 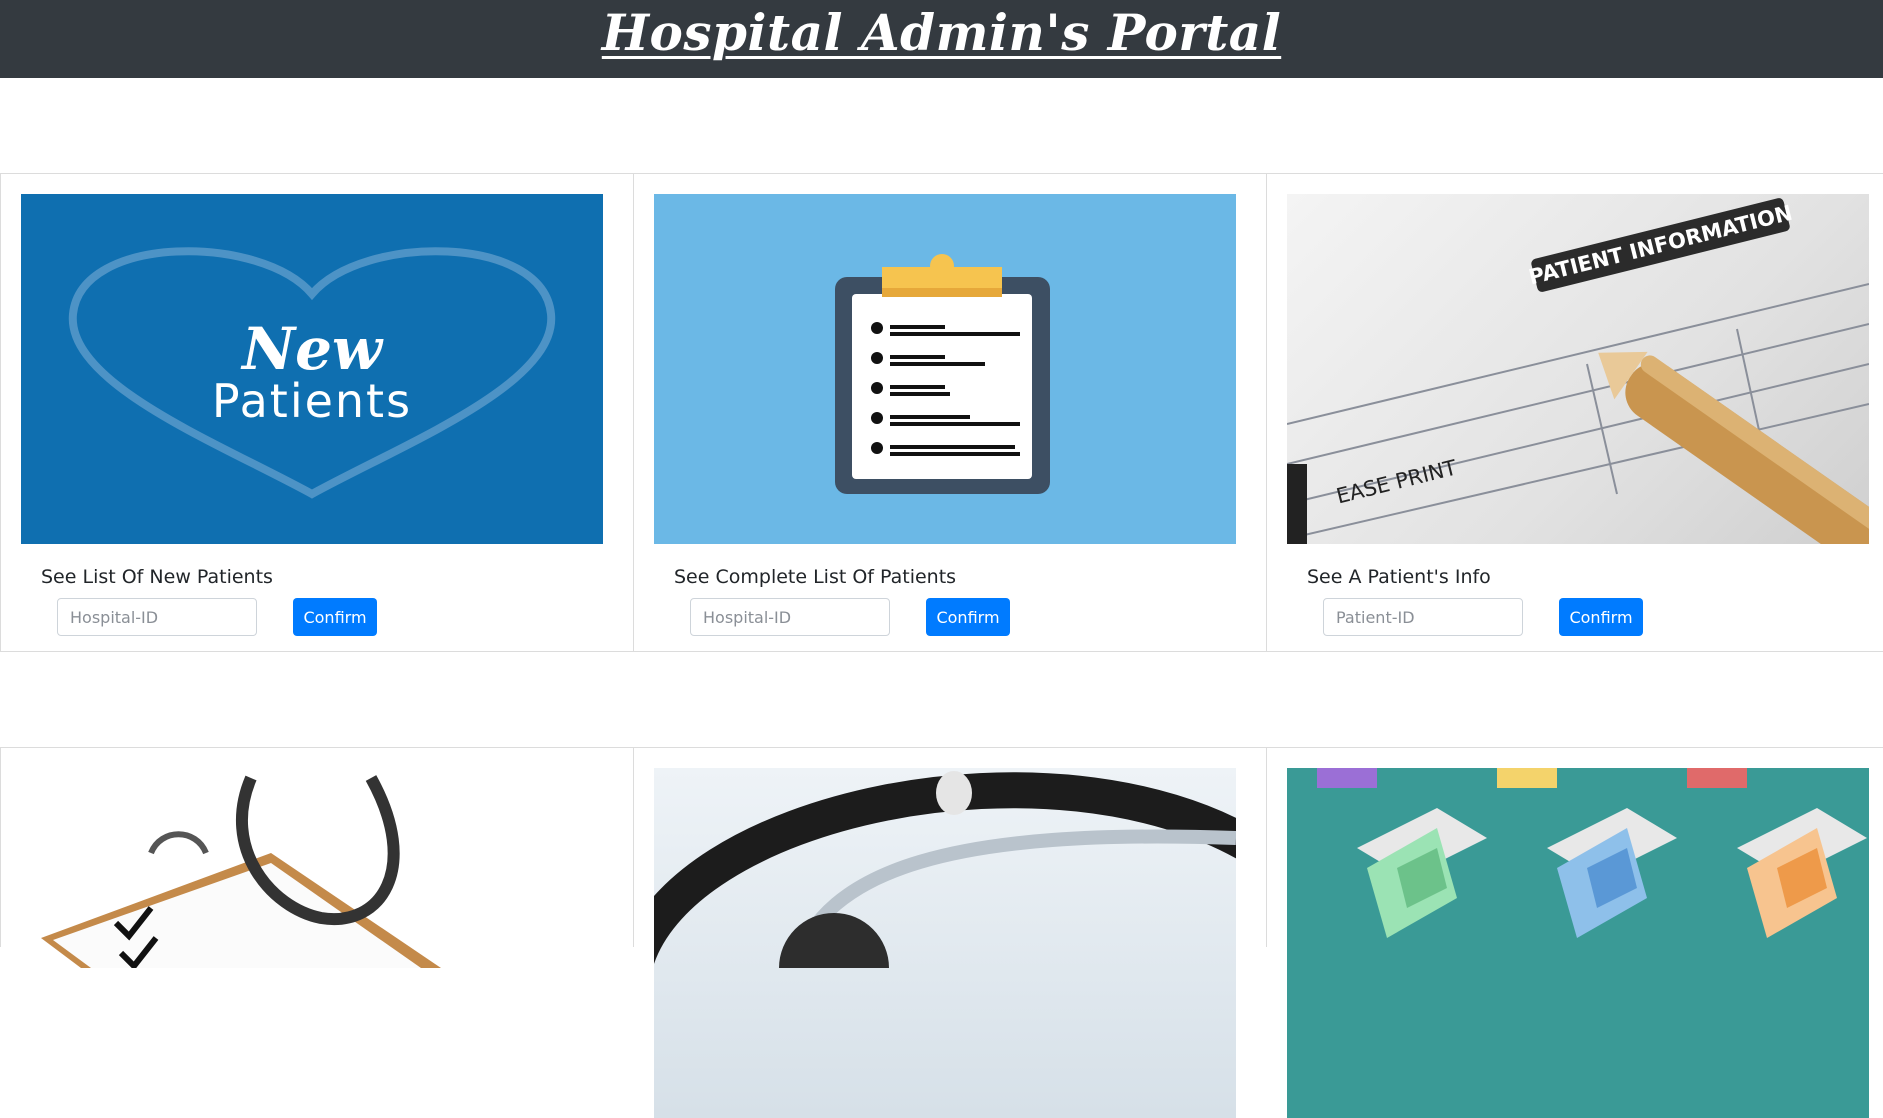 I want to click on form-icon: PATIENT INFORMATION EASE PRINT, so click(x=1578, y=371).